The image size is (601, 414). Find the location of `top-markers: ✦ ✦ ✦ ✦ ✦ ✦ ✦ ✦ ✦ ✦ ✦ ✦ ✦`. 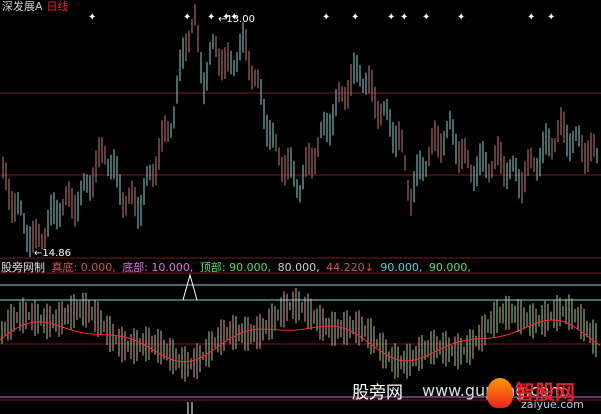

top-markers: ✦ ✦ ✦ ✦ ✦ ✦ ✦ ✦ ✦ ✦ ✦ ✦ ✦ is located at coordinates (321, 17).